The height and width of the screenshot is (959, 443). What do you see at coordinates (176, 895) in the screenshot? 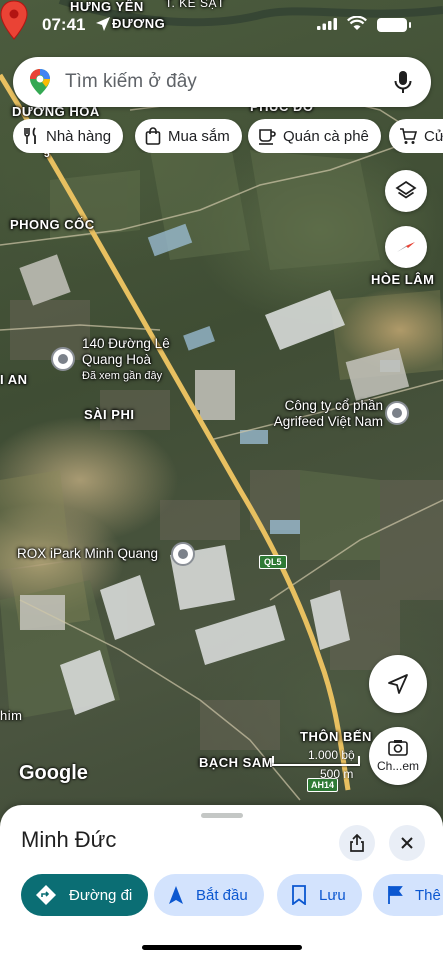
I see `navigation-start-icon` at bounding box center [176, 895].